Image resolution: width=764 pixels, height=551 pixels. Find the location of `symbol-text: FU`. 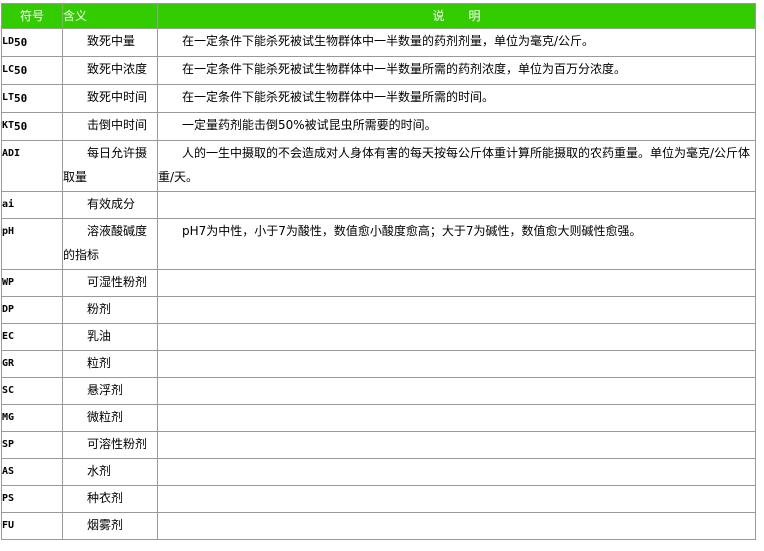

symbol-text: FU is located at coordinates (8, 525).